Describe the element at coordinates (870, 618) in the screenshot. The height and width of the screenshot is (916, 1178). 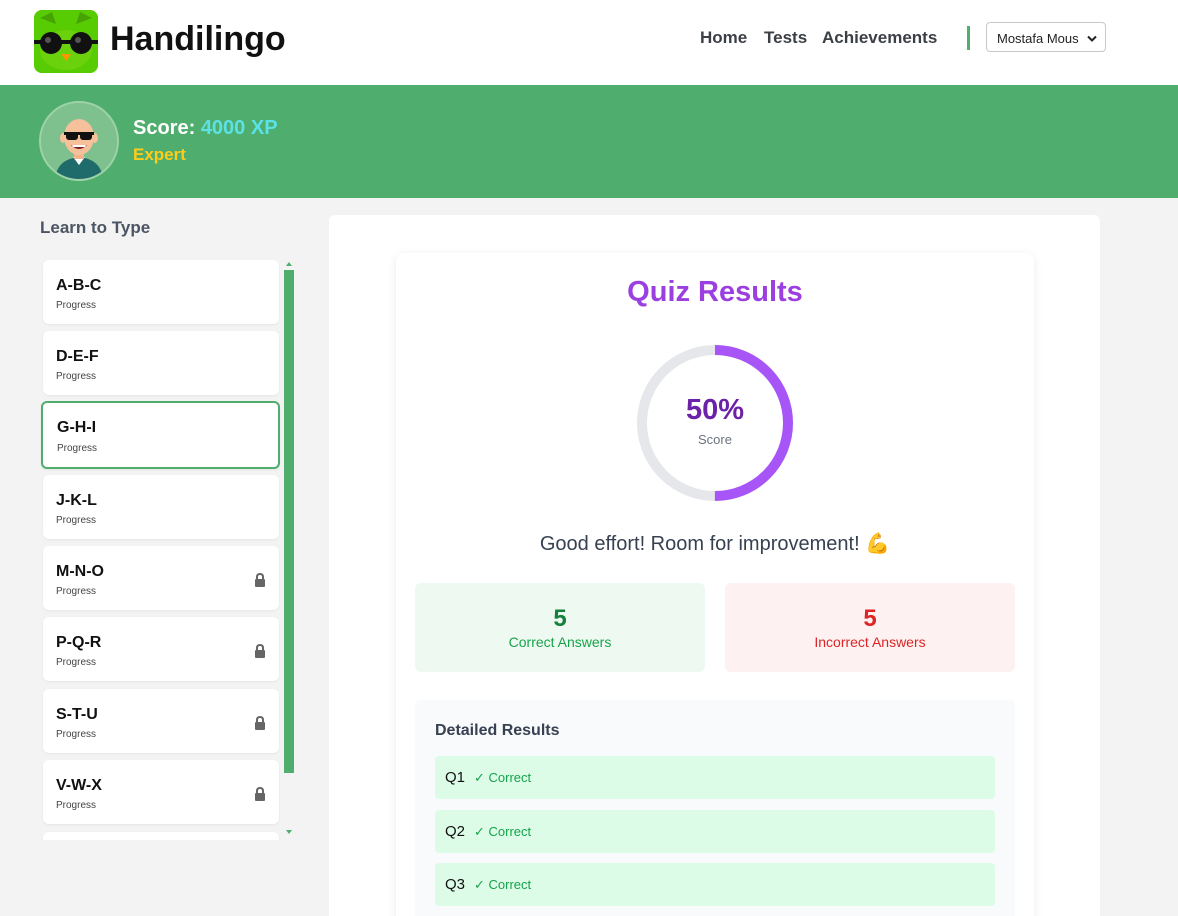
I see `incorrect-count: 5` at that location.